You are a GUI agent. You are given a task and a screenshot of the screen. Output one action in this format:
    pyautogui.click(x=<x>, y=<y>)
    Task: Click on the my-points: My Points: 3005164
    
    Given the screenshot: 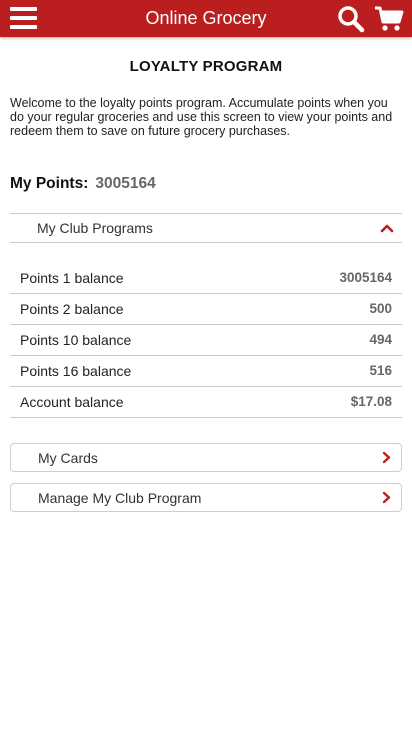 What is the action you would take?
    pyautogui.click(x=83, y=184)
    